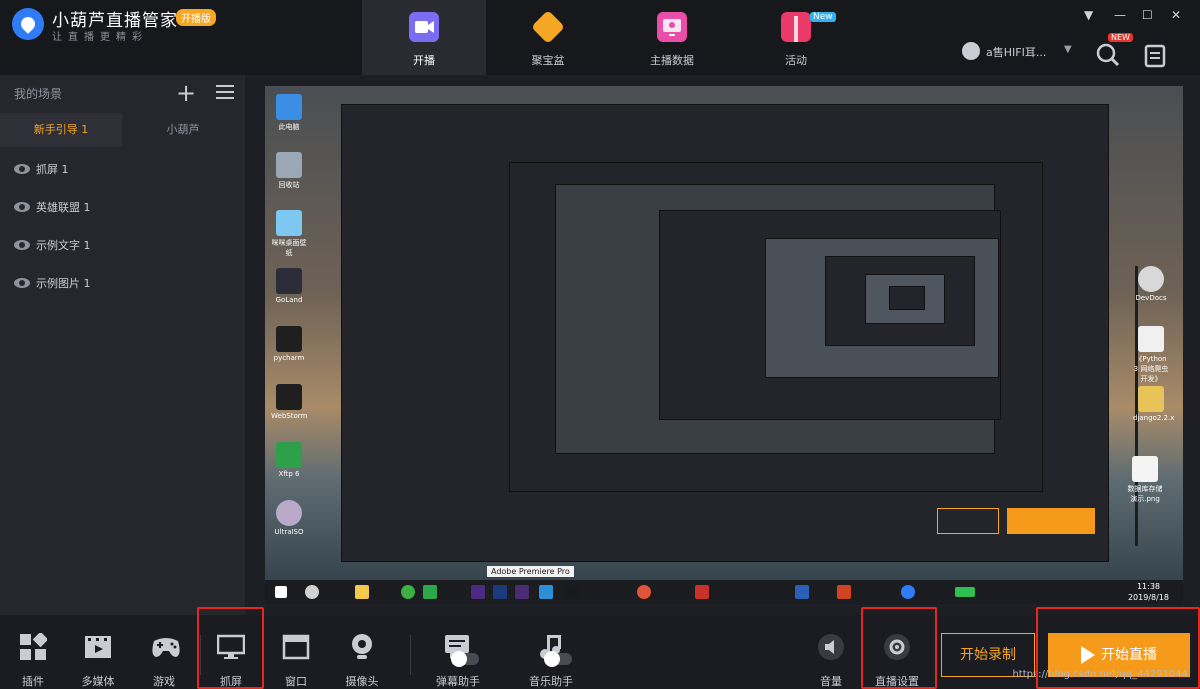 Image resolution: width=1200 pixels, height=689 pixels. What do you see at coordinates (1153, 404) in the screenshot?
I see `desktop-icon: django2.2.x` at bounding box center [1153, 404].